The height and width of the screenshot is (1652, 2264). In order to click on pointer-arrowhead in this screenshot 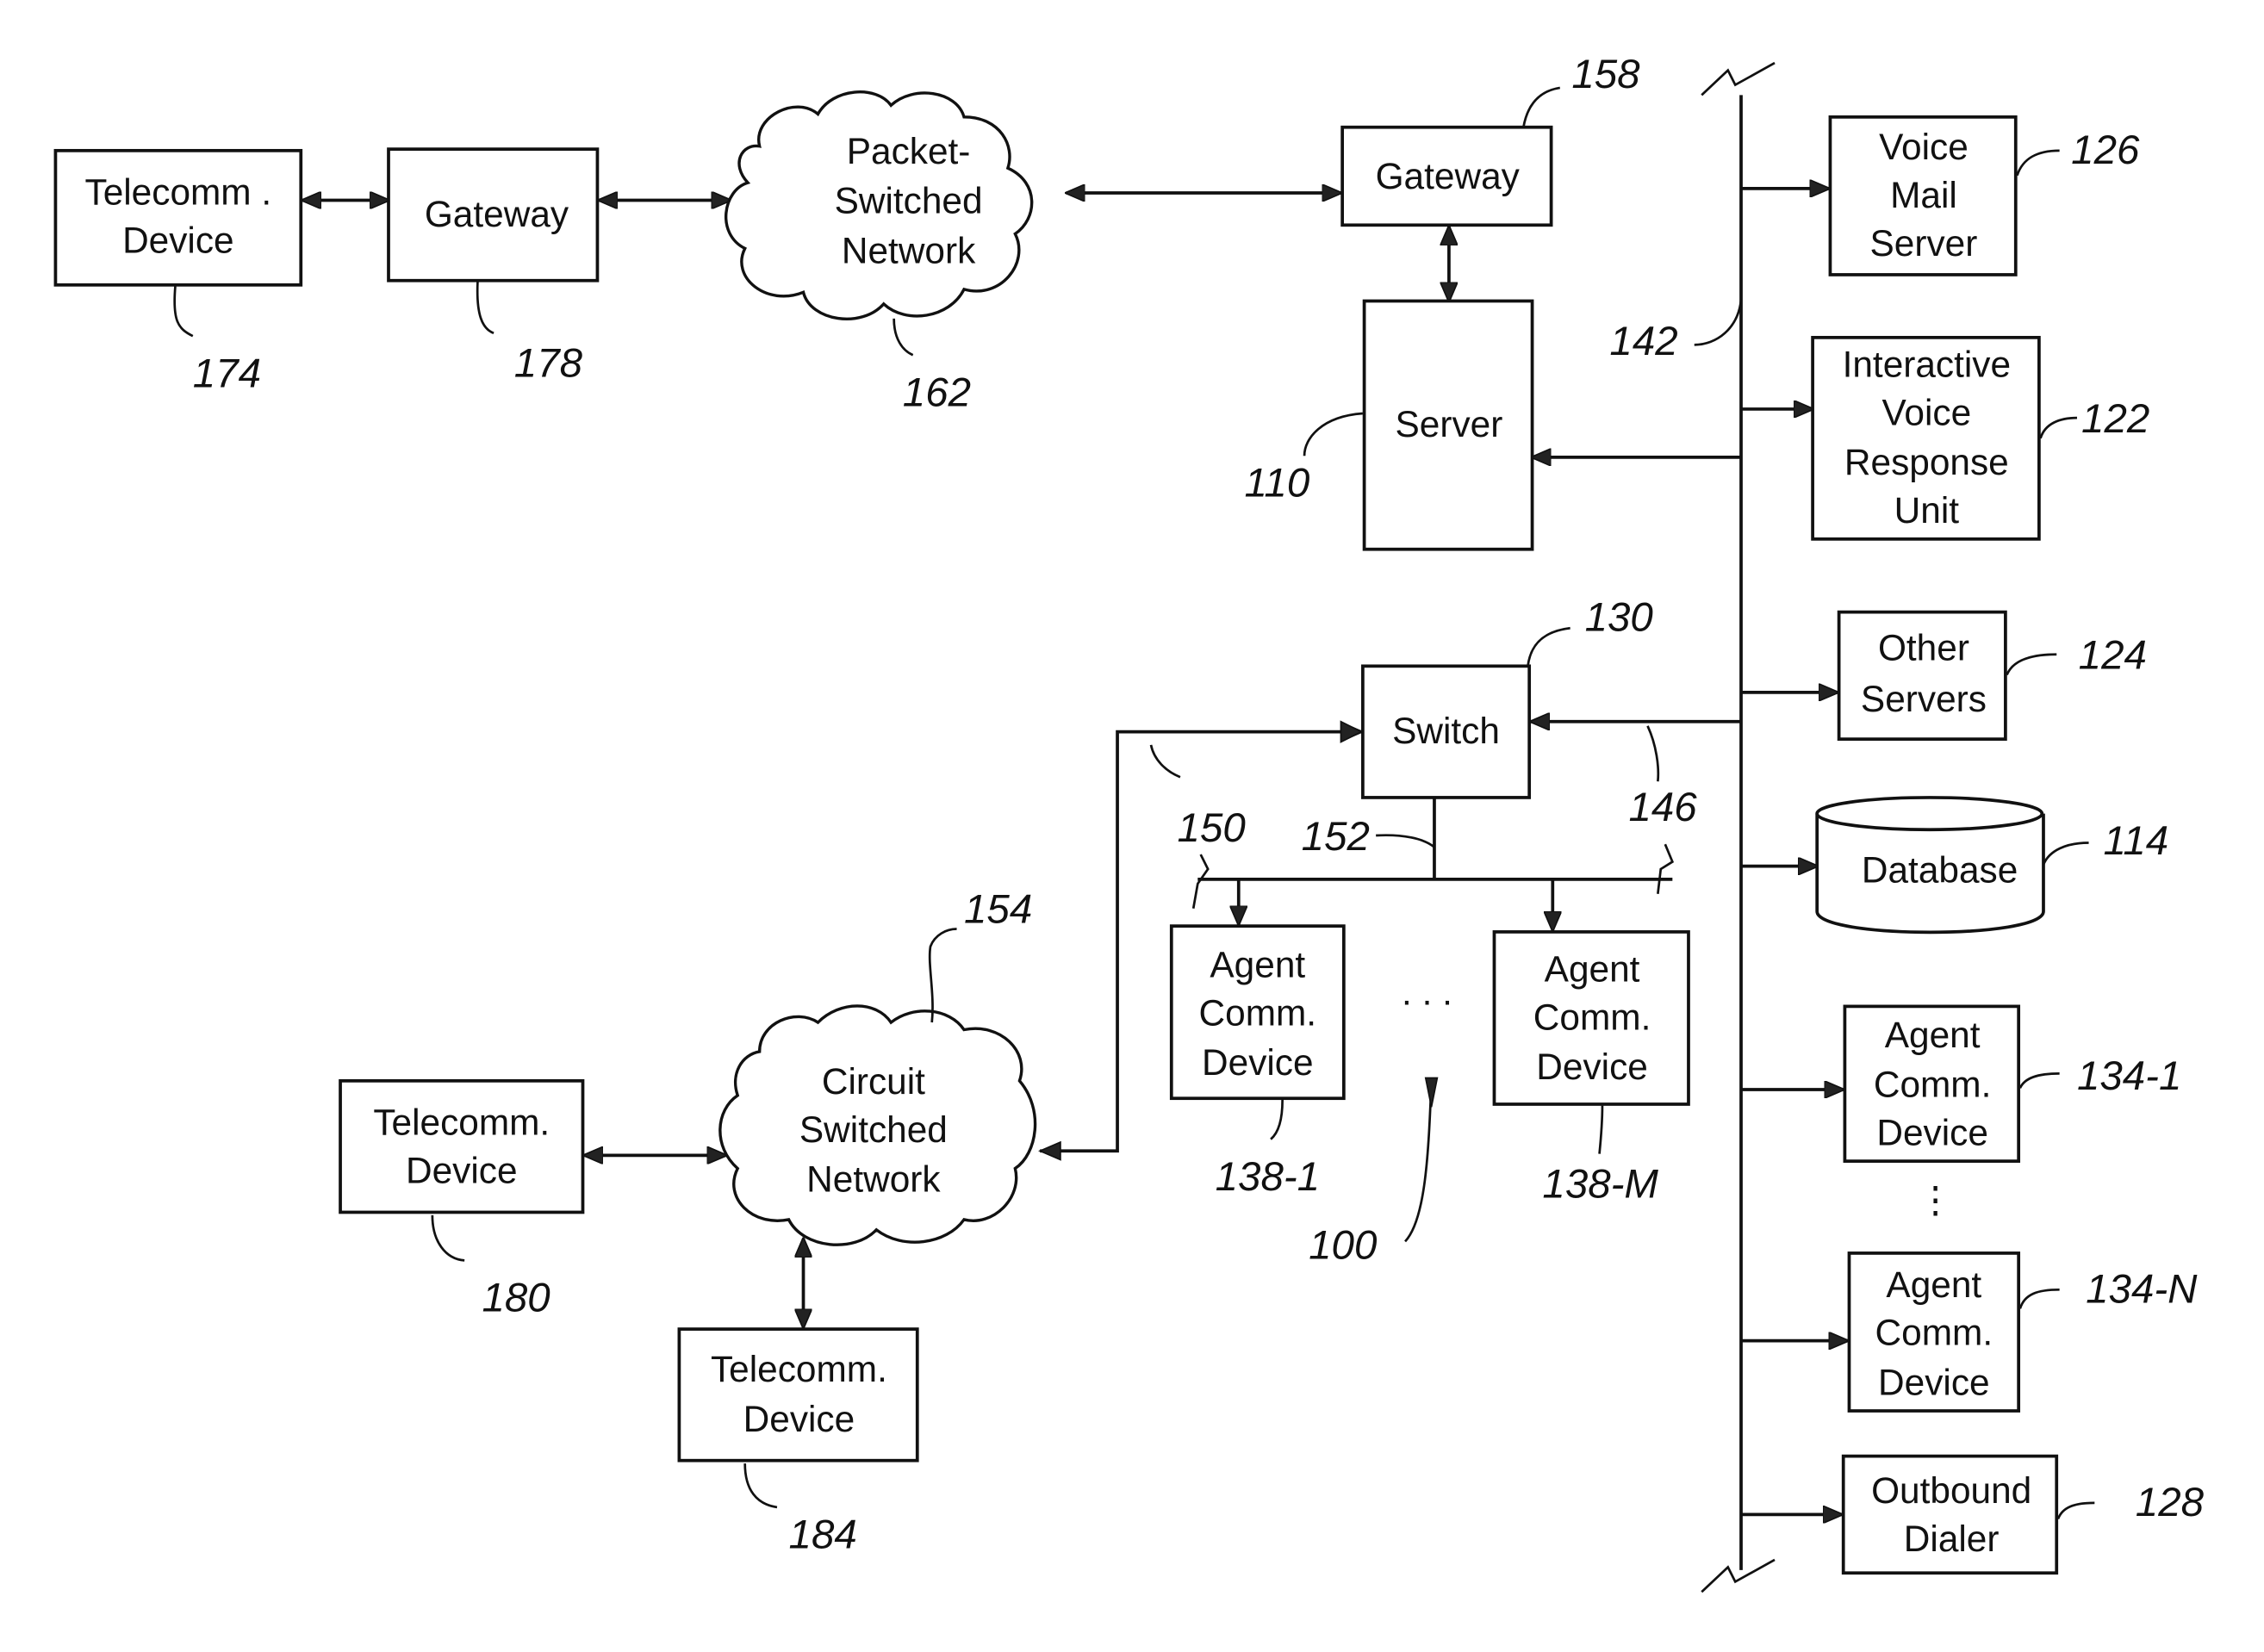, I will do `click(1431, 1092)`.